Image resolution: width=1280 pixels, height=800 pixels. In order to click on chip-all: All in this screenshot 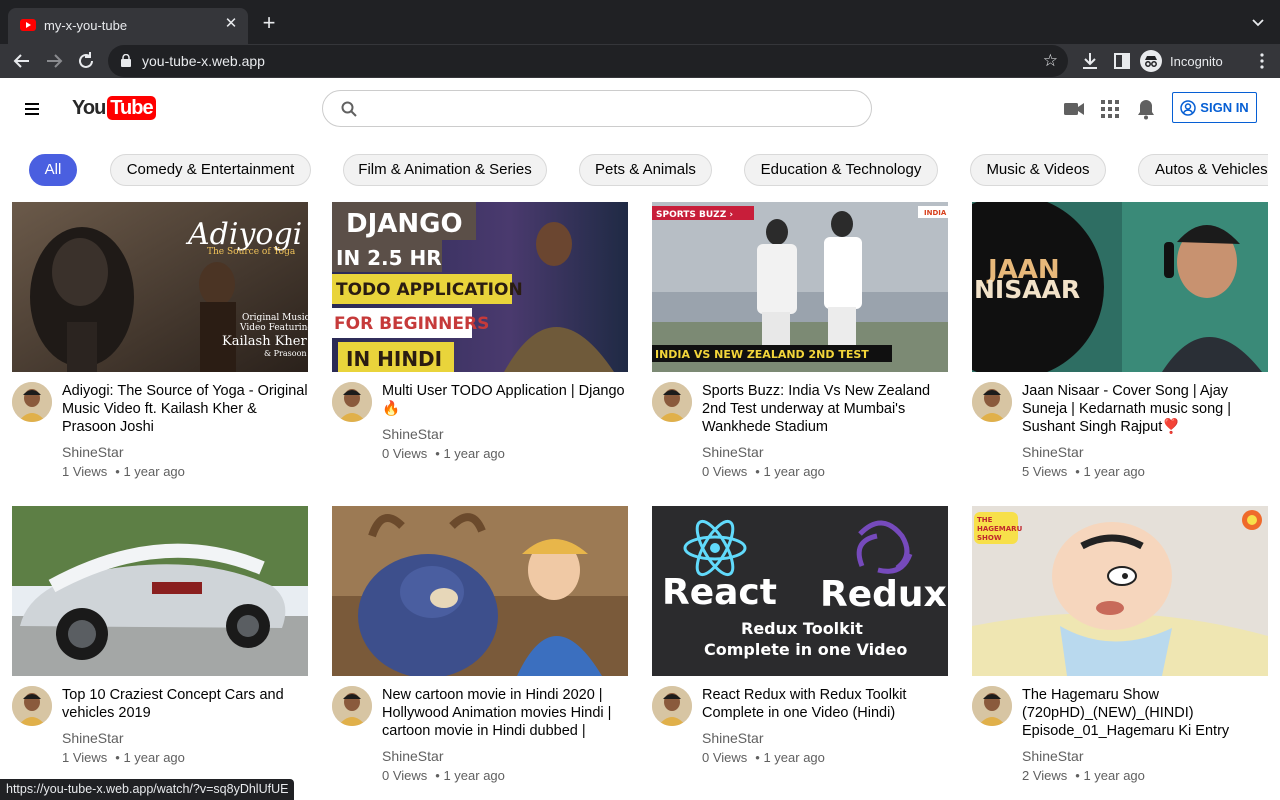, I will do `click(53, 170)`.